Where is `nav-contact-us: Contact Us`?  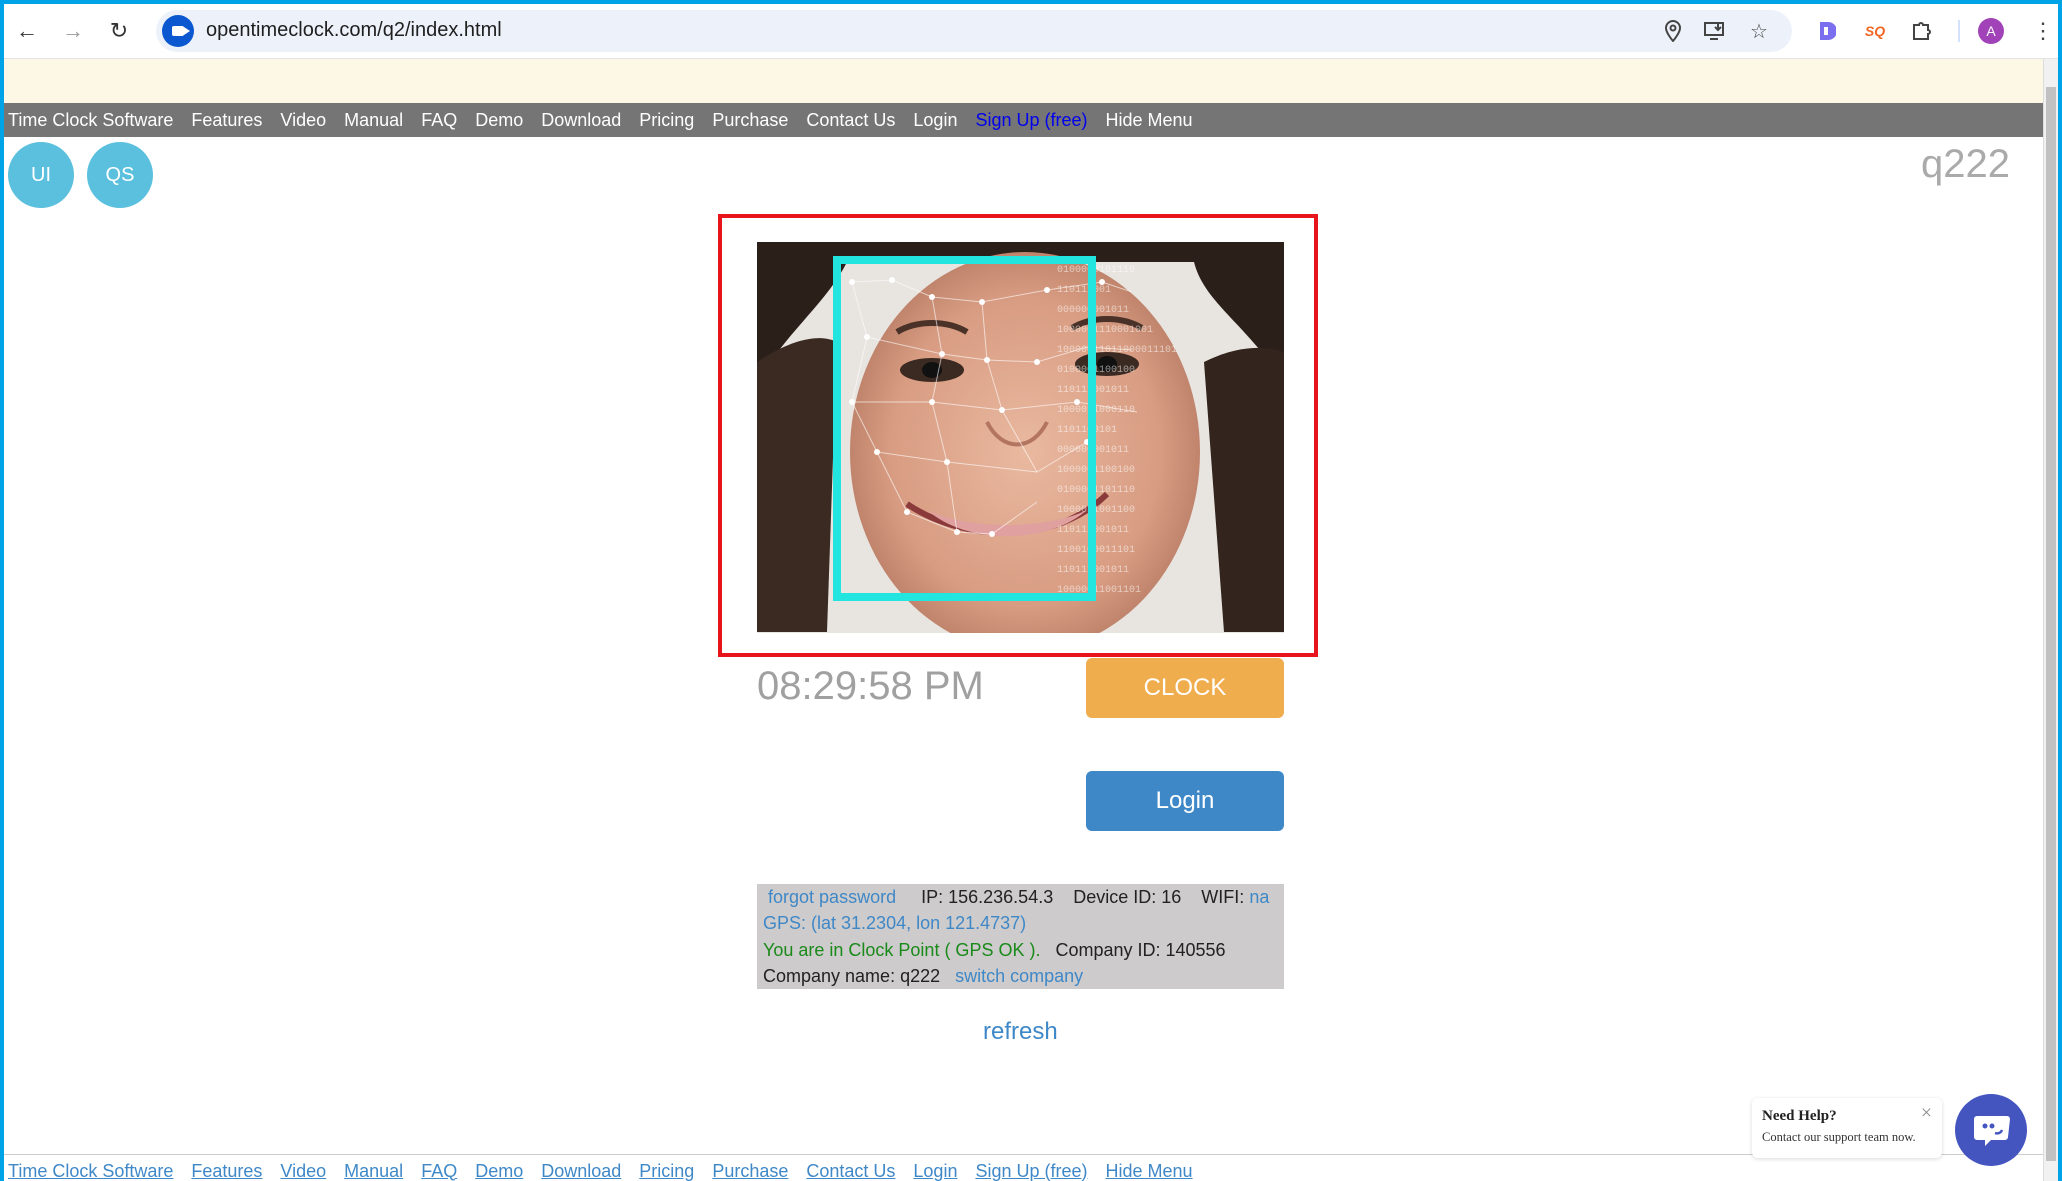
nav-contact-us: Contact Us is located at coordinates (850, 120).